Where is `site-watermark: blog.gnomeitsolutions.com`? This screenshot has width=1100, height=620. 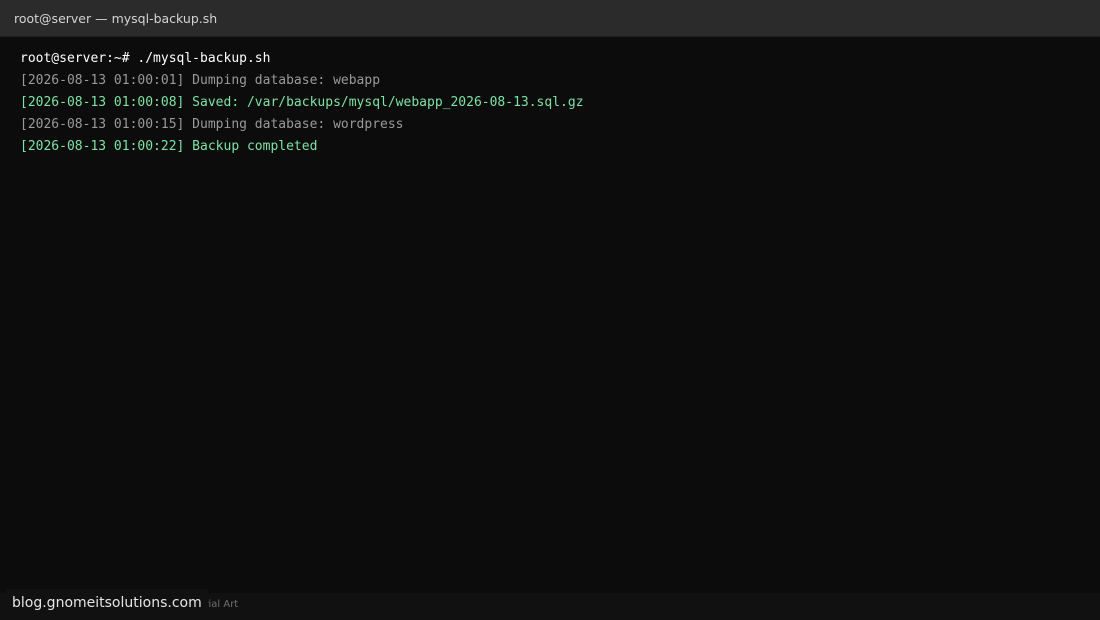
site-watermark: blog.gnomeitsolutions.com is located at coordinates (107, 602).